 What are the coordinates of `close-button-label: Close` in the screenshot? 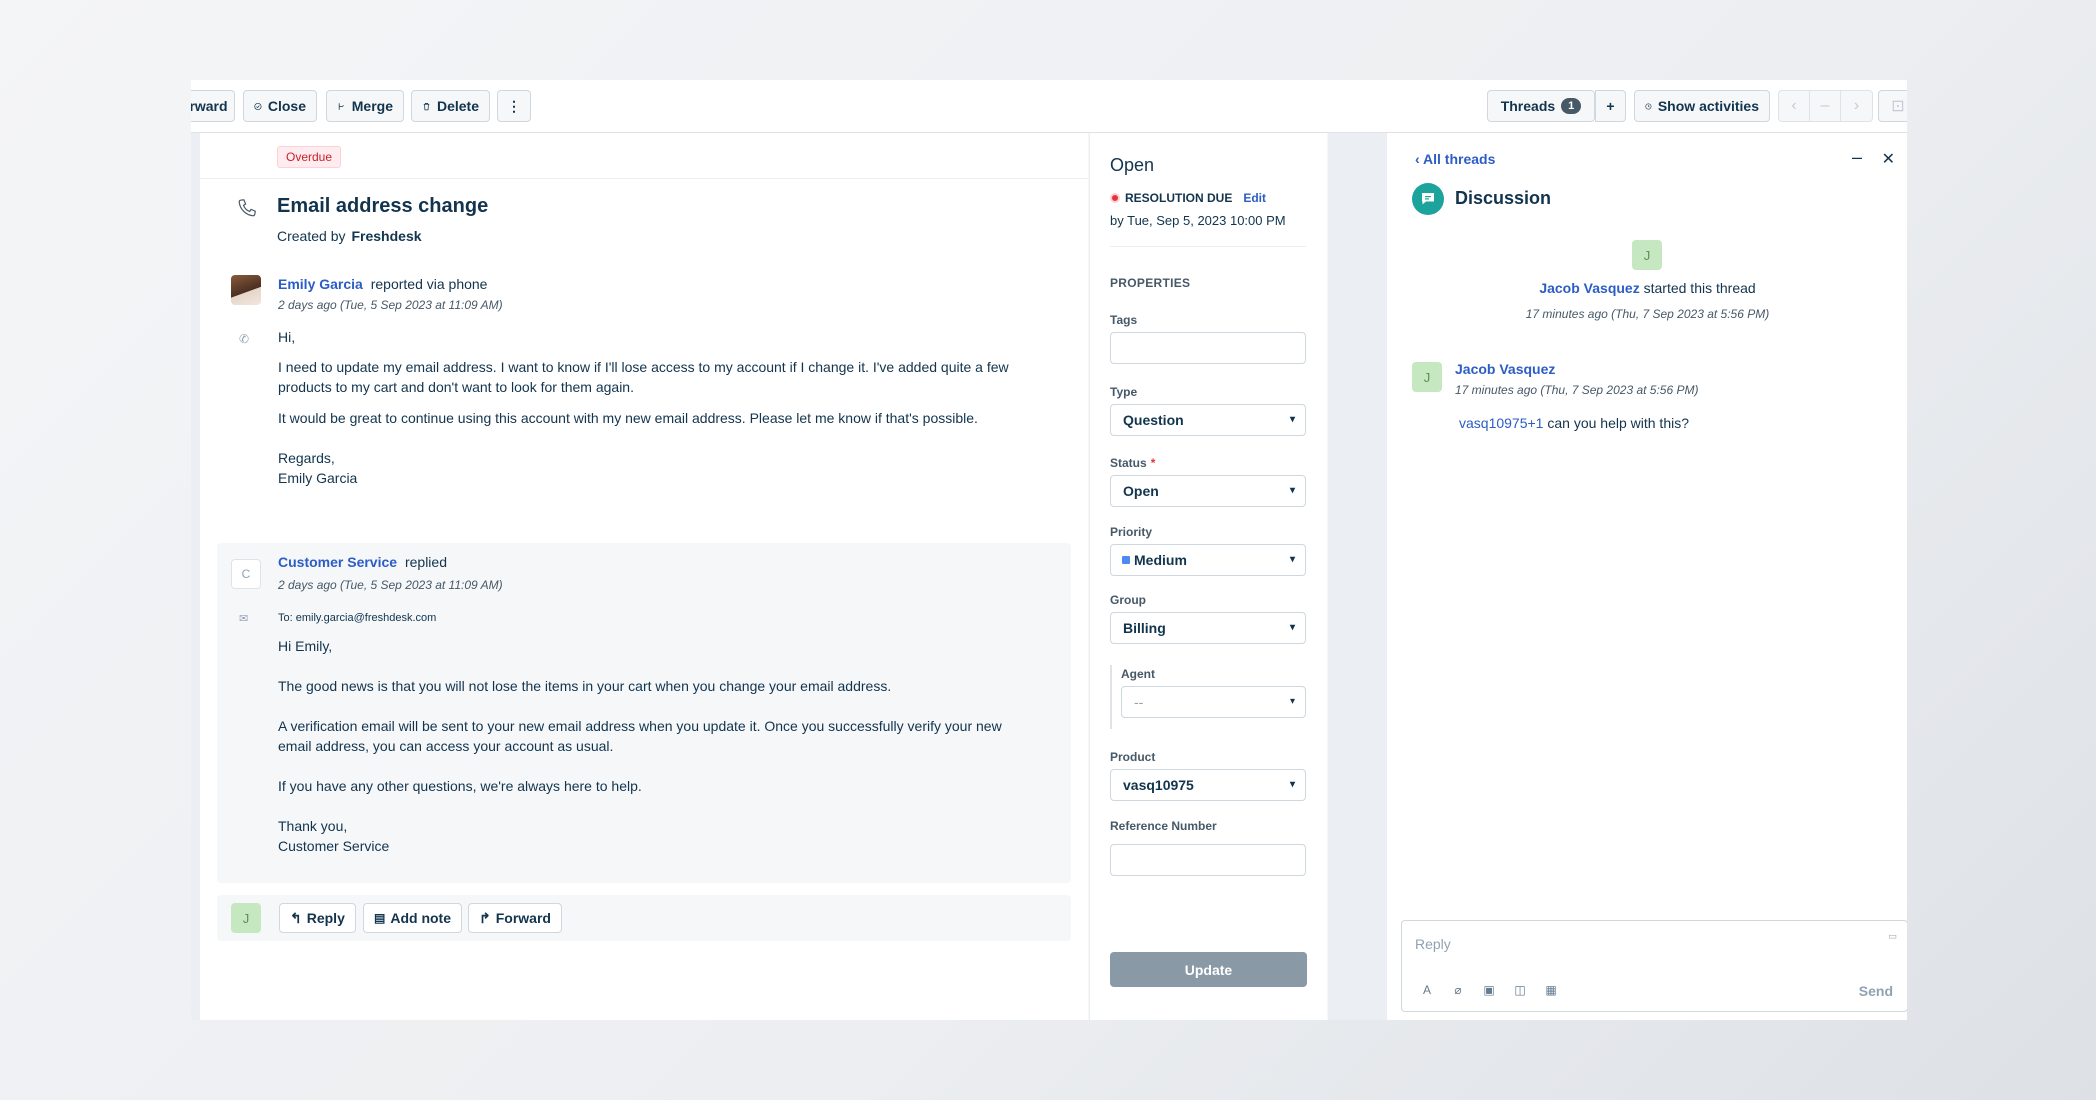 It's located at (286, 106).